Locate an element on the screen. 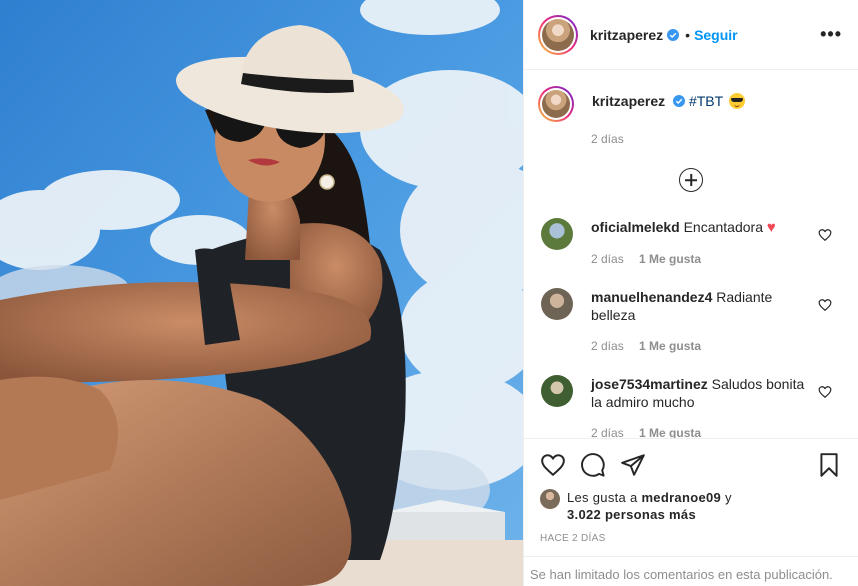 Image resolution: width=858 pixels, height=586 pixels. likes-count: 3.022 personas más is located at coordinates (631, 514).